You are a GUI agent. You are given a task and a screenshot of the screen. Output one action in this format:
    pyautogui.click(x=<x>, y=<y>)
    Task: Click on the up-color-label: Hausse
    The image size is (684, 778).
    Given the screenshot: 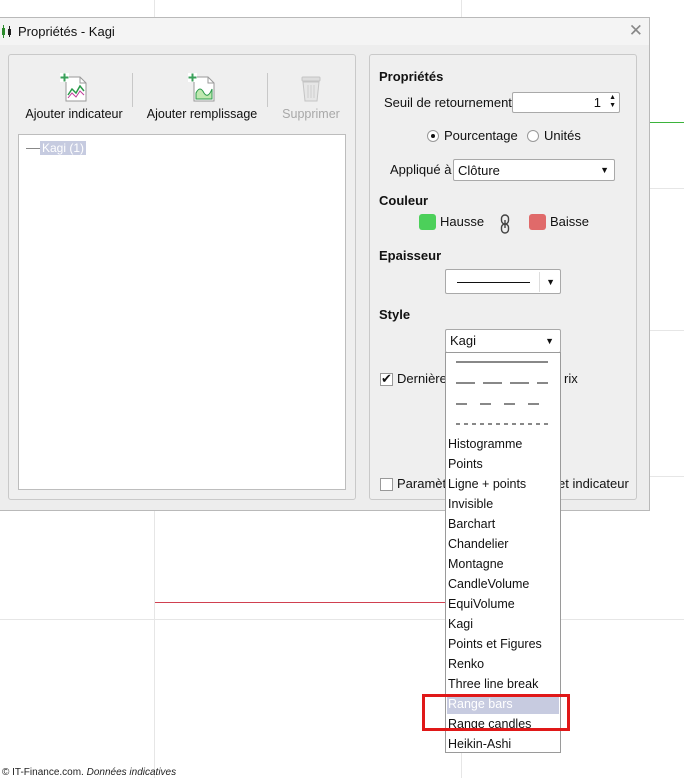 What is the action you would take?
    pyautogui.click(x=462, y=221)
    